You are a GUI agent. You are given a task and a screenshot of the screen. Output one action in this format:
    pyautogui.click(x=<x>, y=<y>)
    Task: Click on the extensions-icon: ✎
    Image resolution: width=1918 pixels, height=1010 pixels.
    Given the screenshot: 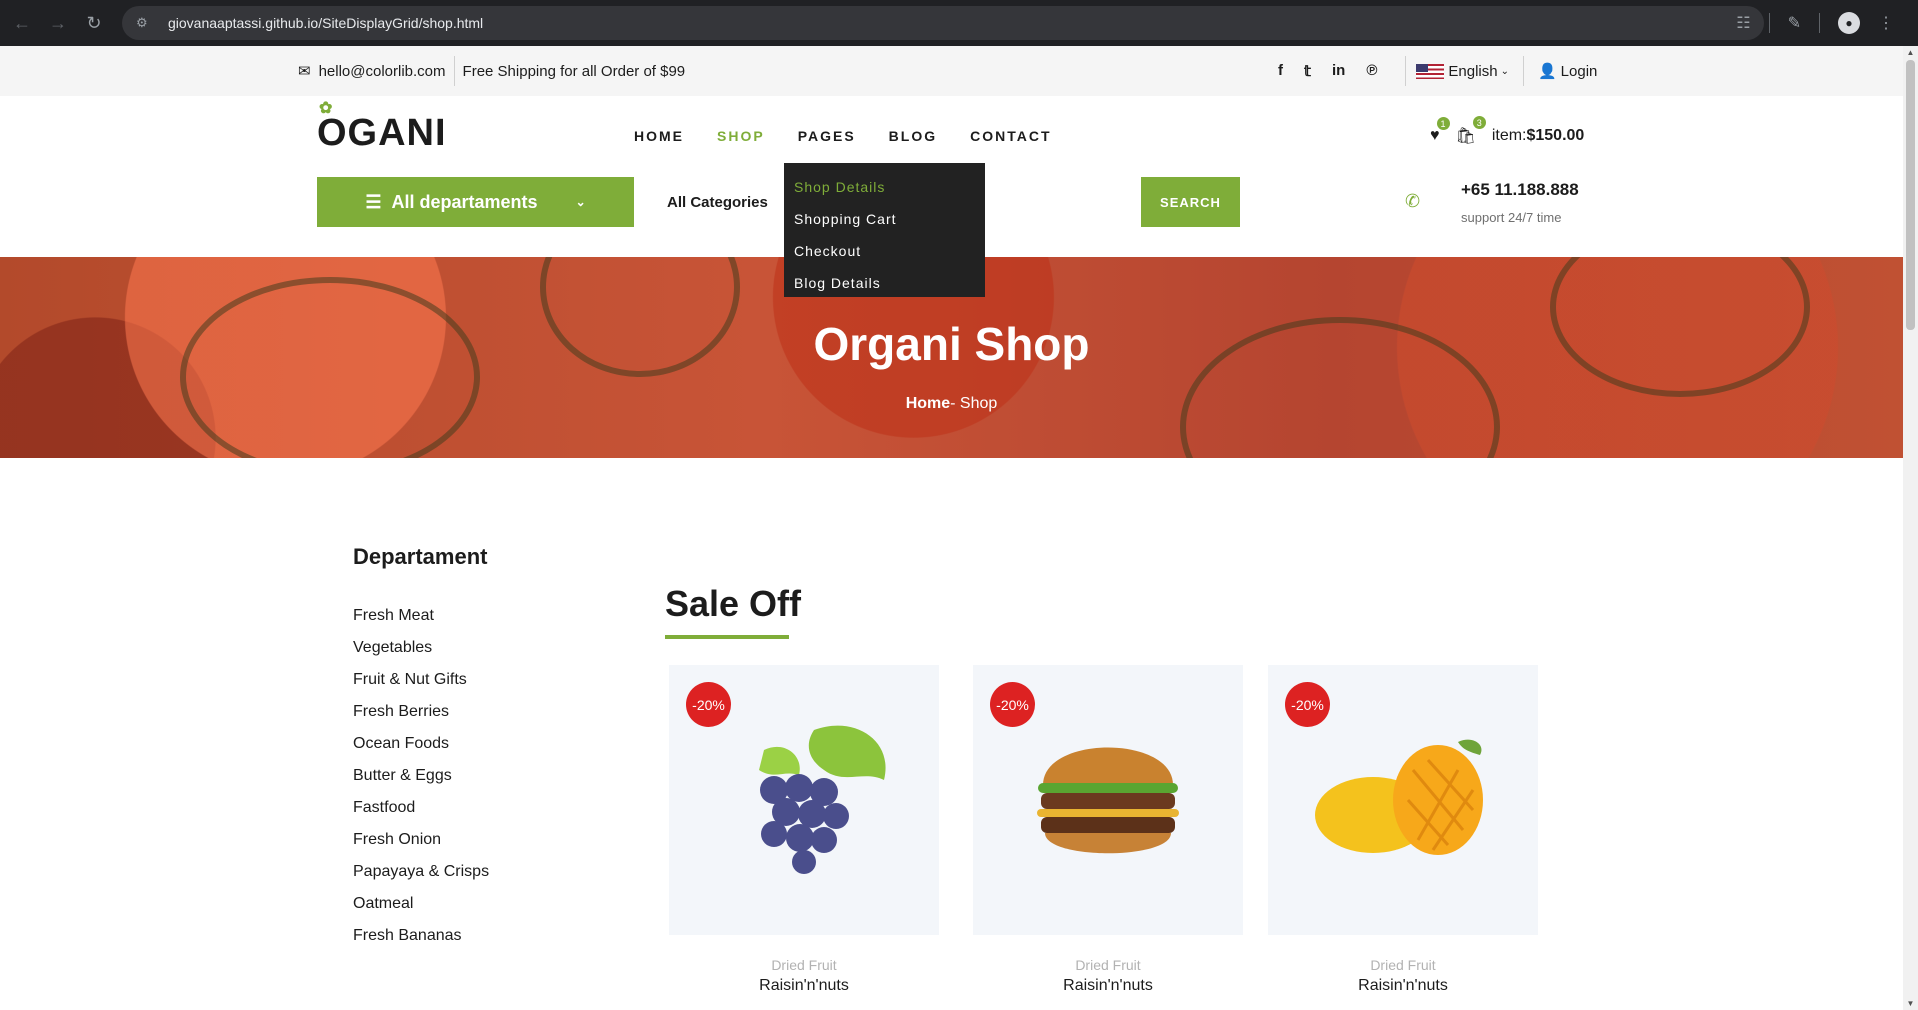 What is the action you would take?
    pyautogui.click(x=1794, y=23)
    